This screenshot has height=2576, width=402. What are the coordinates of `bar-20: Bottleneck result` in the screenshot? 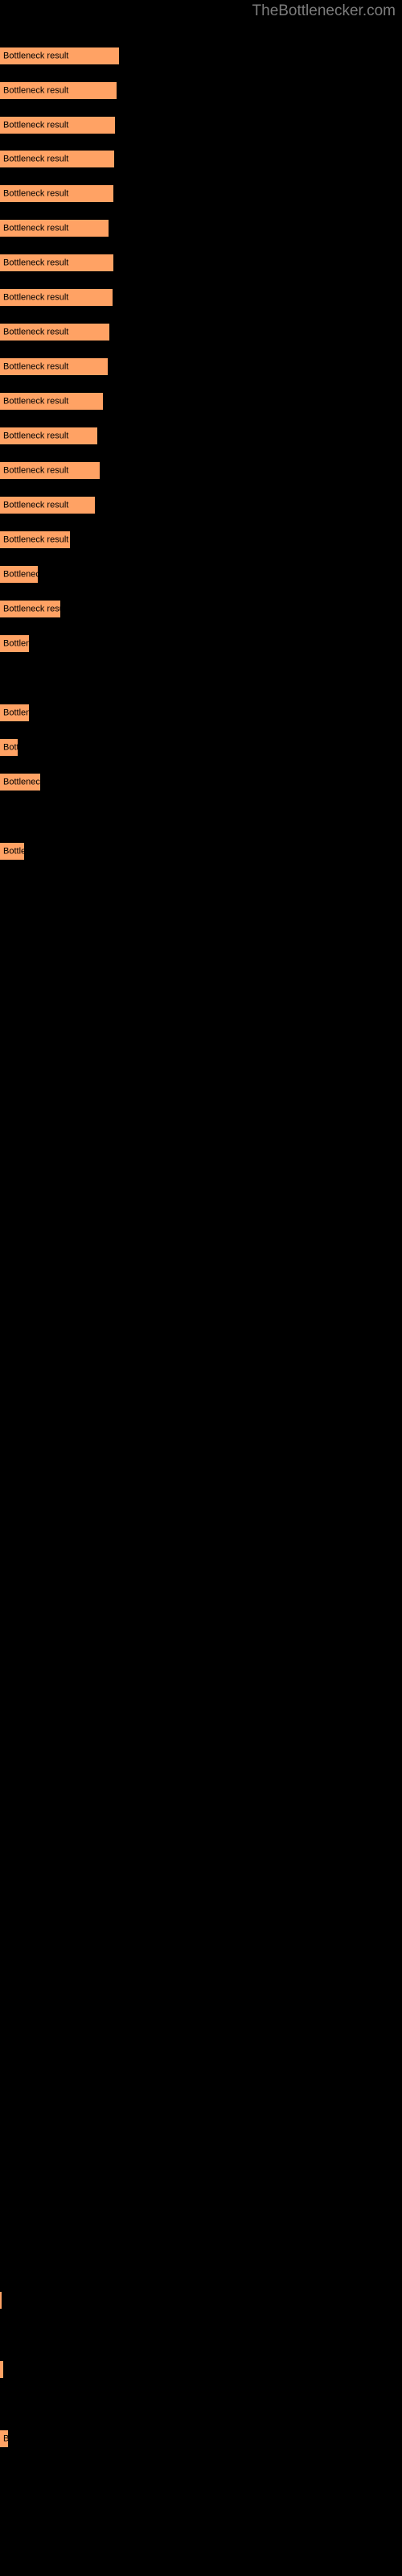 It's located at (9, 747).